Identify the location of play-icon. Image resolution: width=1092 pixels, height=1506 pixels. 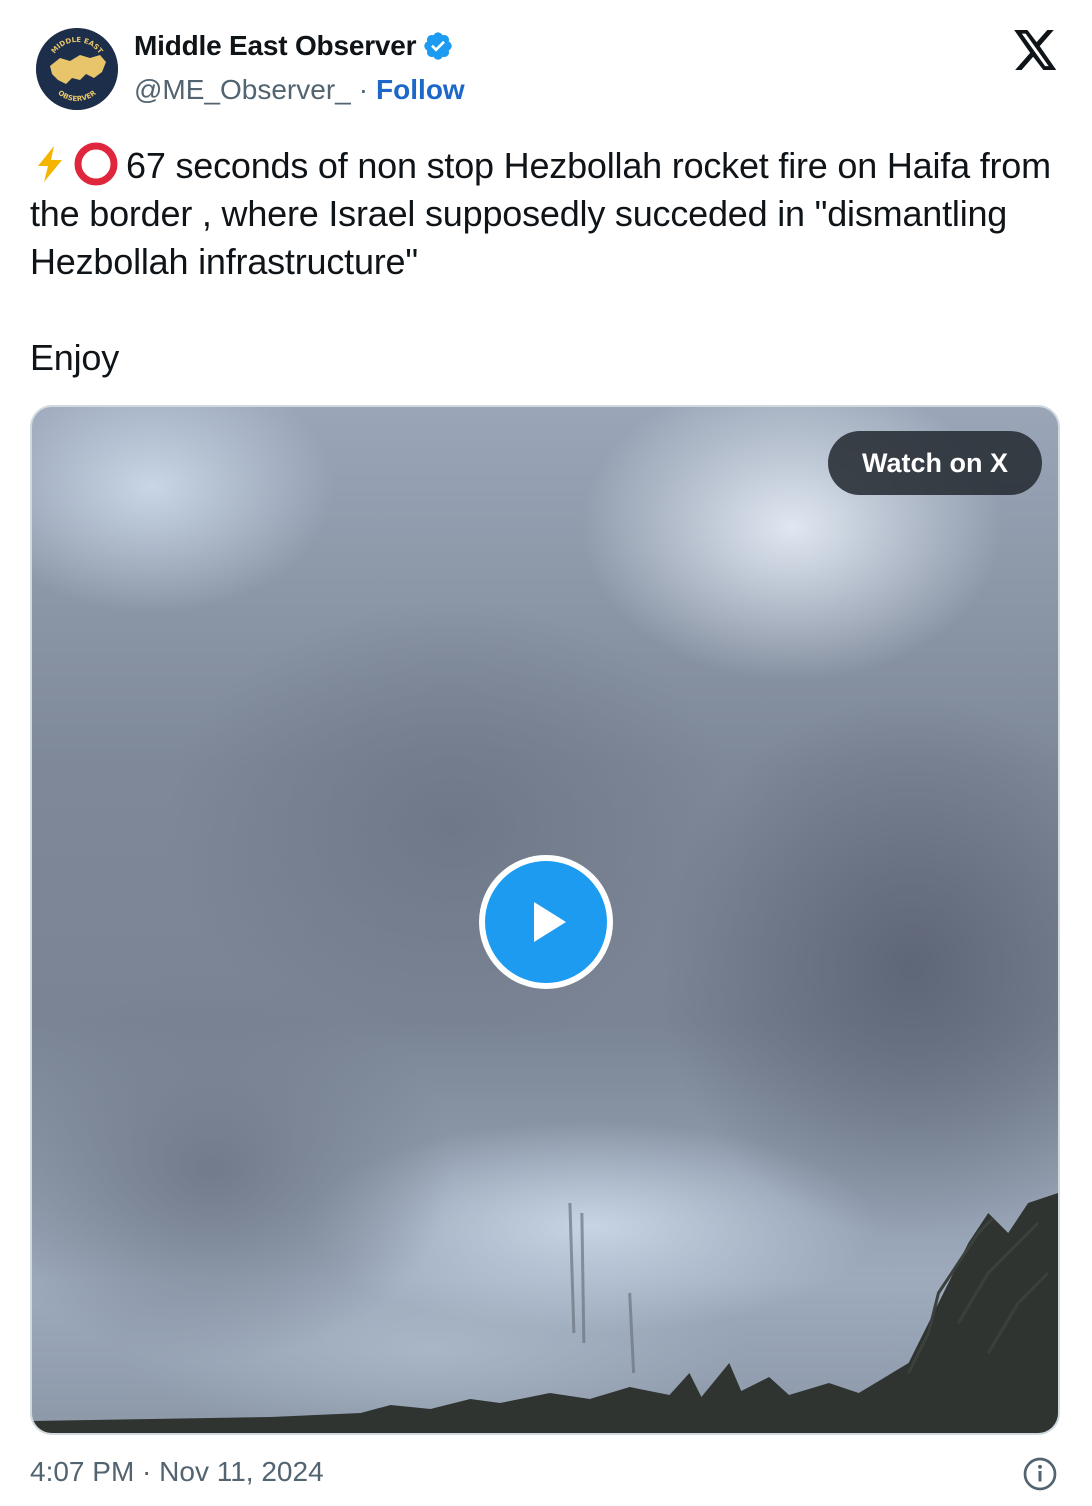
(550, 922).